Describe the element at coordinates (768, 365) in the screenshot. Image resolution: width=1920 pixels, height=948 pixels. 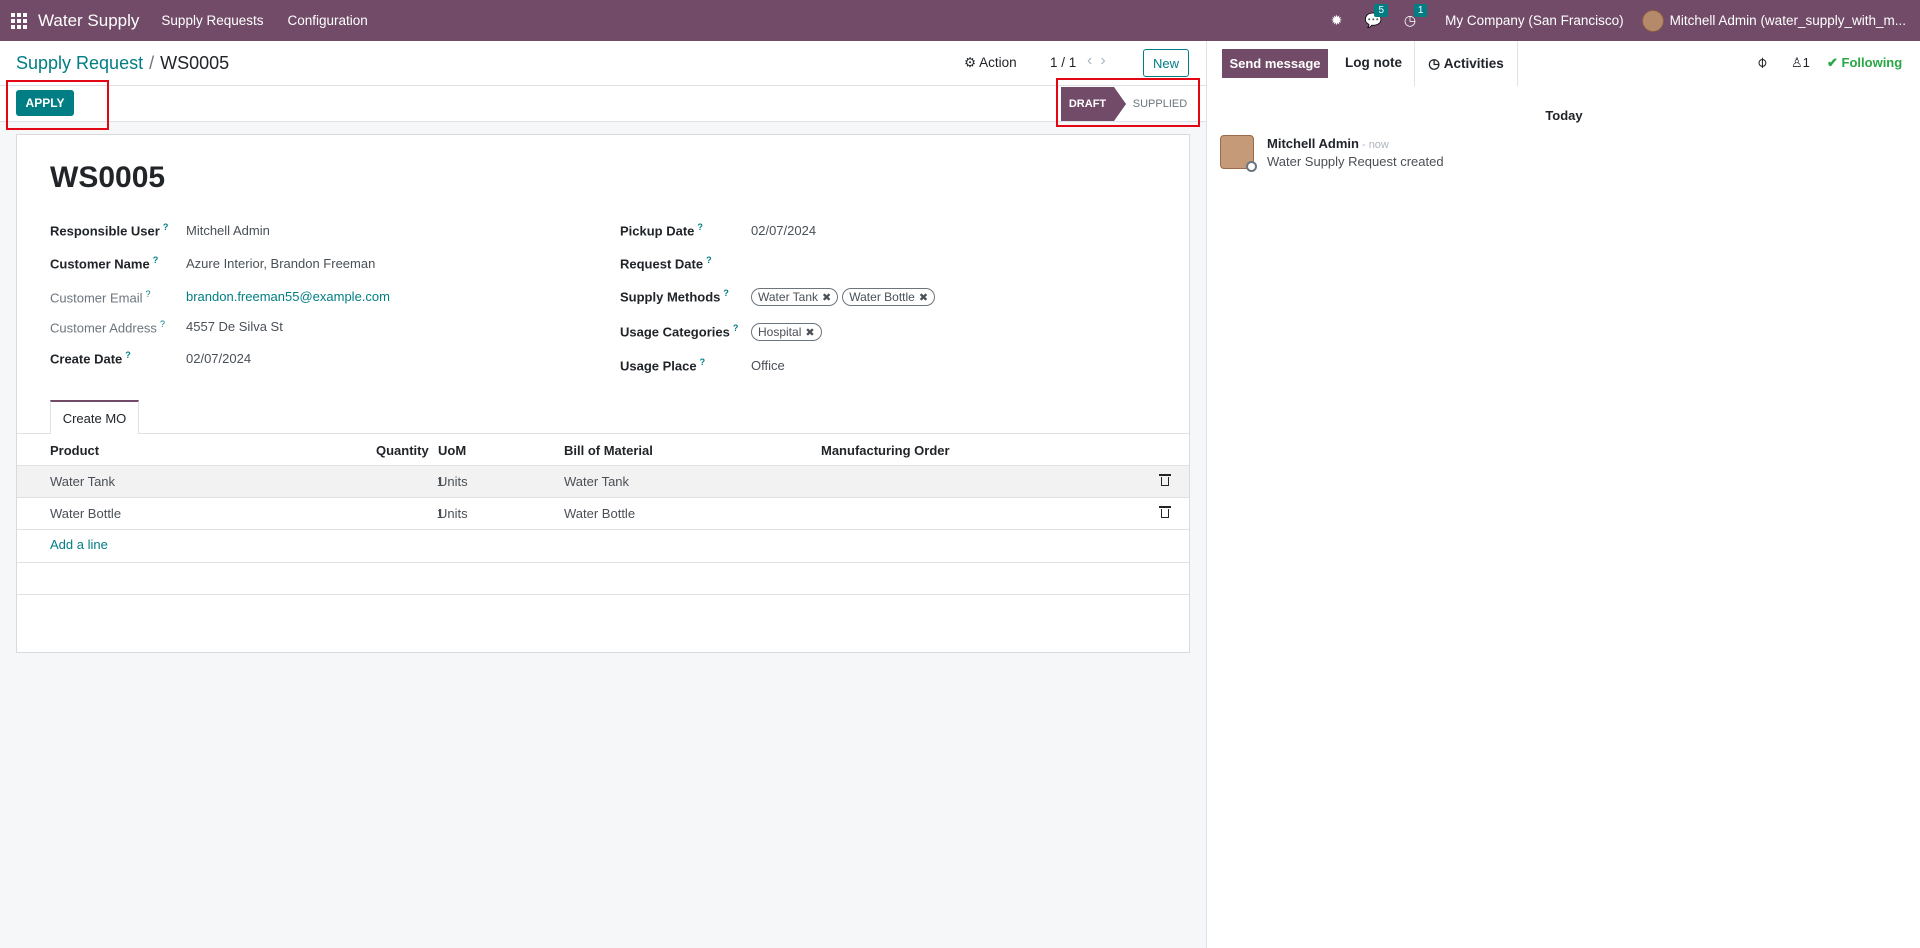
I see `field-usage-place: Office` at that location.